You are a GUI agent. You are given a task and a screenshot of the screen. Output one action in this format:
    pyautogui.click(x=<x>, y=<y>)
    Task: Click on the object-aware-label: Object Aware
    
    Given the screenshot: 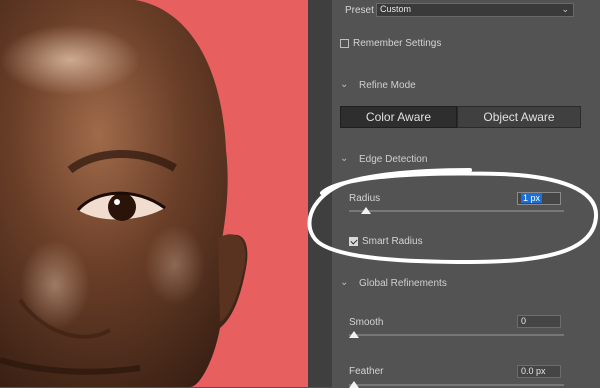 What is the action you would take?
    pyautogui.click(x=519, y=117)
    